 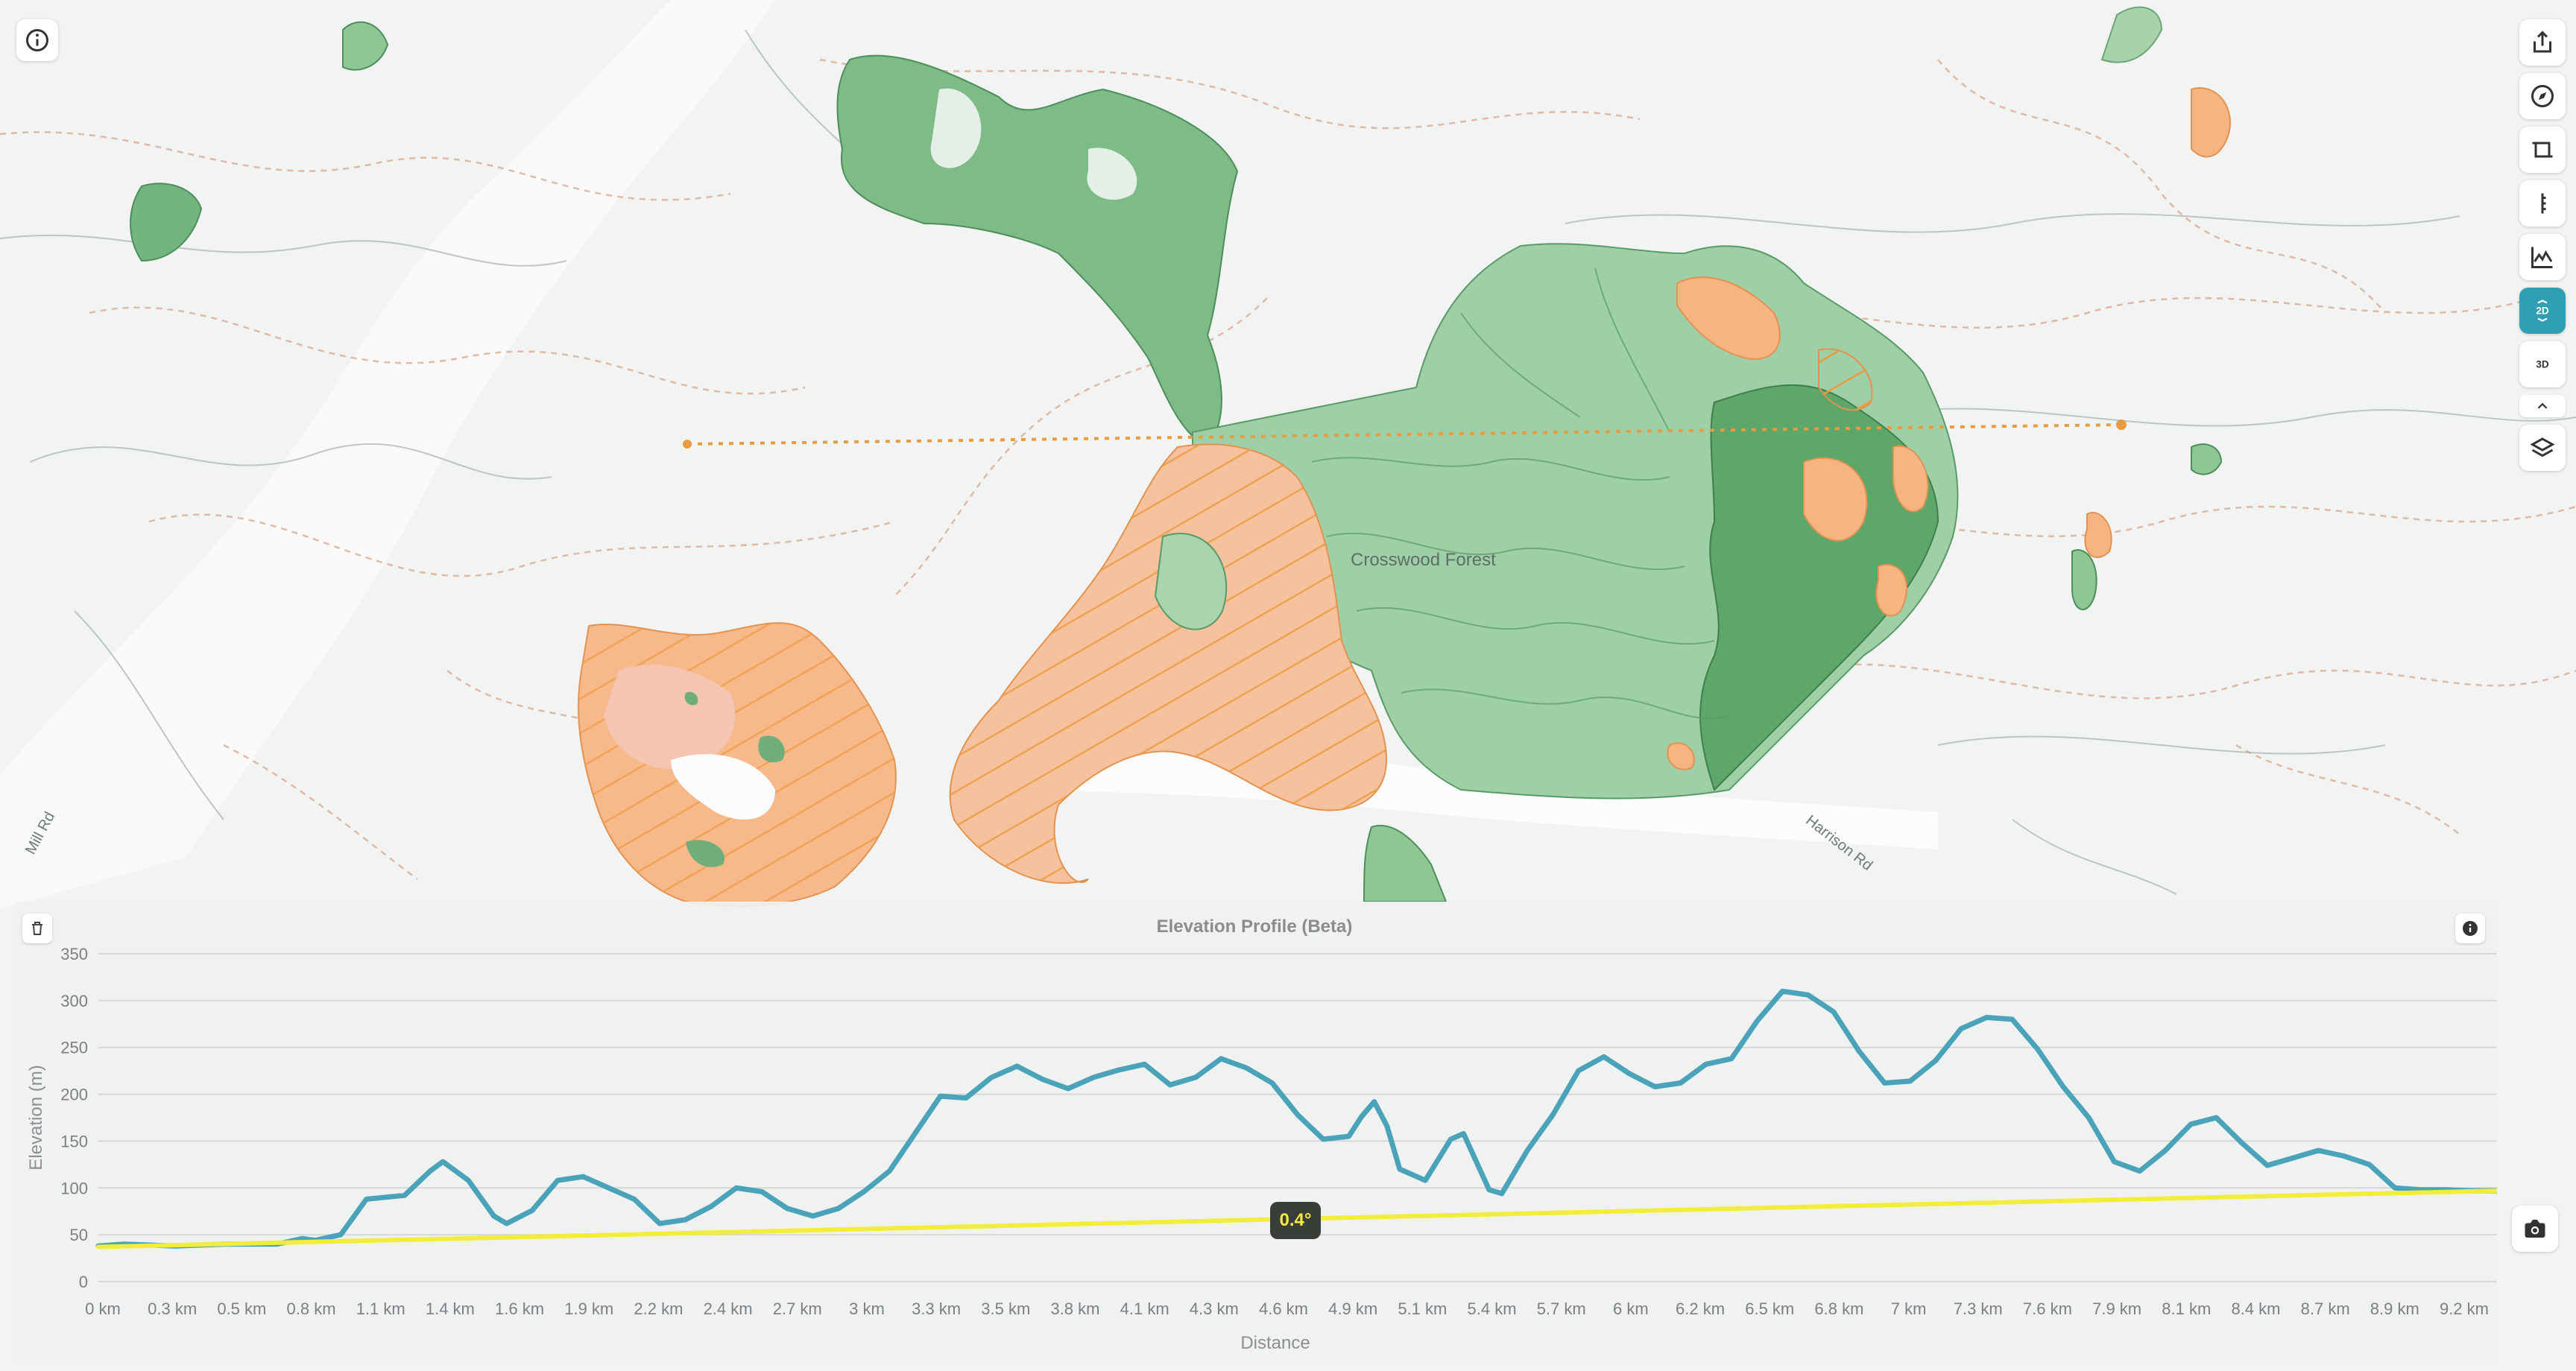 What do you see at coordinates (380, 1308) in the screenshot?
I see `x-tick-label: 1.1 km` at bounding box center [380, 1308].